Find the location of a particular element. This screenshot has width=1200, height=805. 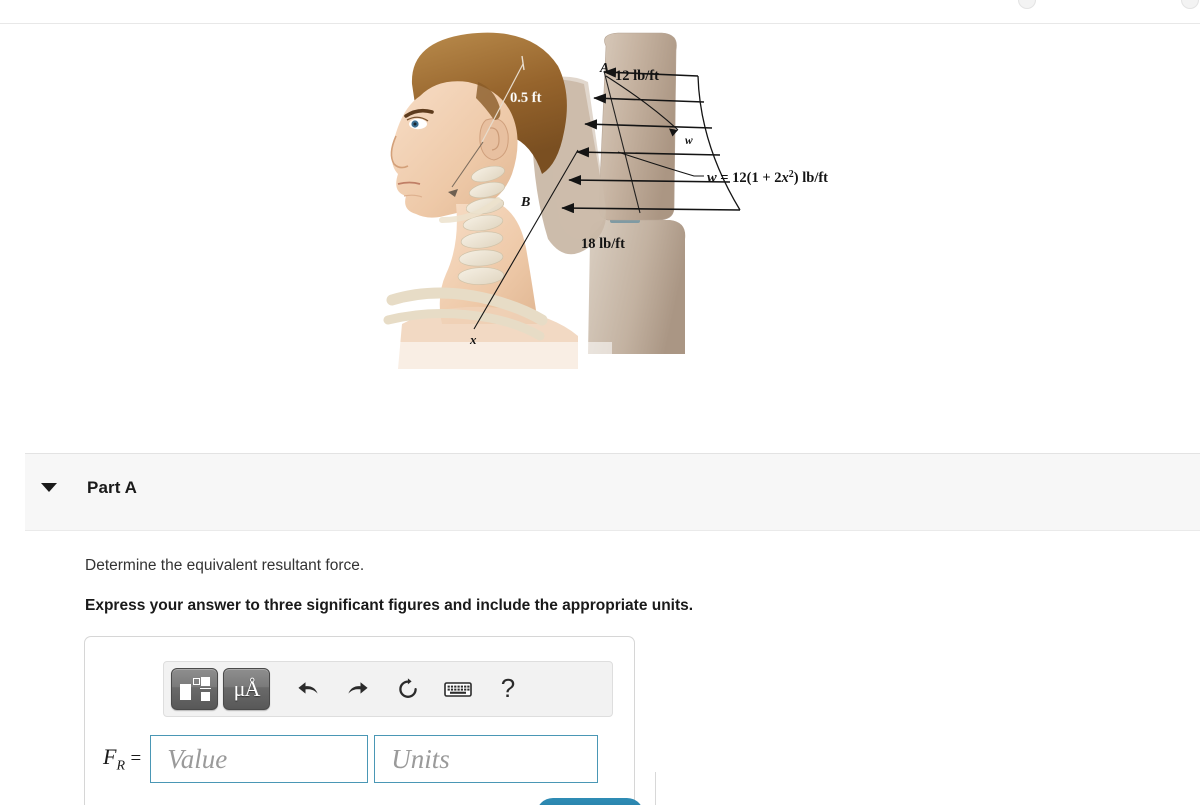

label-load-top: 12 lb/ft is located at coordinates (637, 76).